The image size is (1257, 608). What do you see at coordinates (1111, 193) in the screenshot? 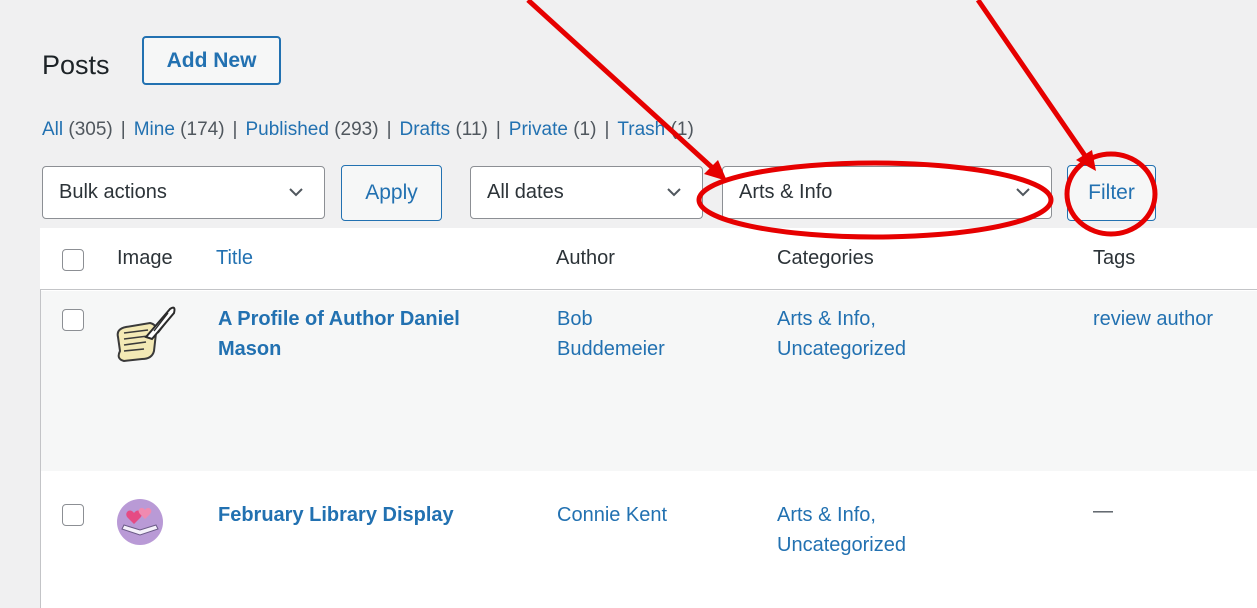
I see `filter-button: Filter` at bounding box center [1111, 193].